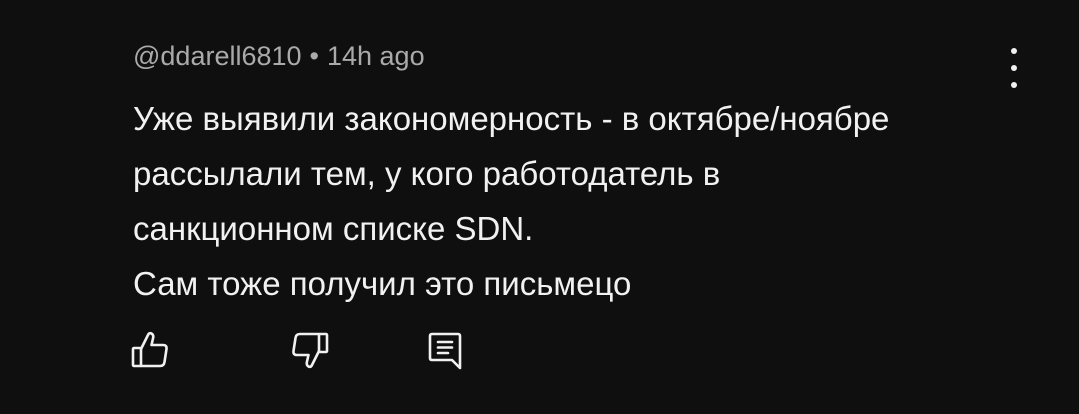 Image resolution: width=1079 pixels, height=414 pixels. I want to click on like-button, so click(150, 350).